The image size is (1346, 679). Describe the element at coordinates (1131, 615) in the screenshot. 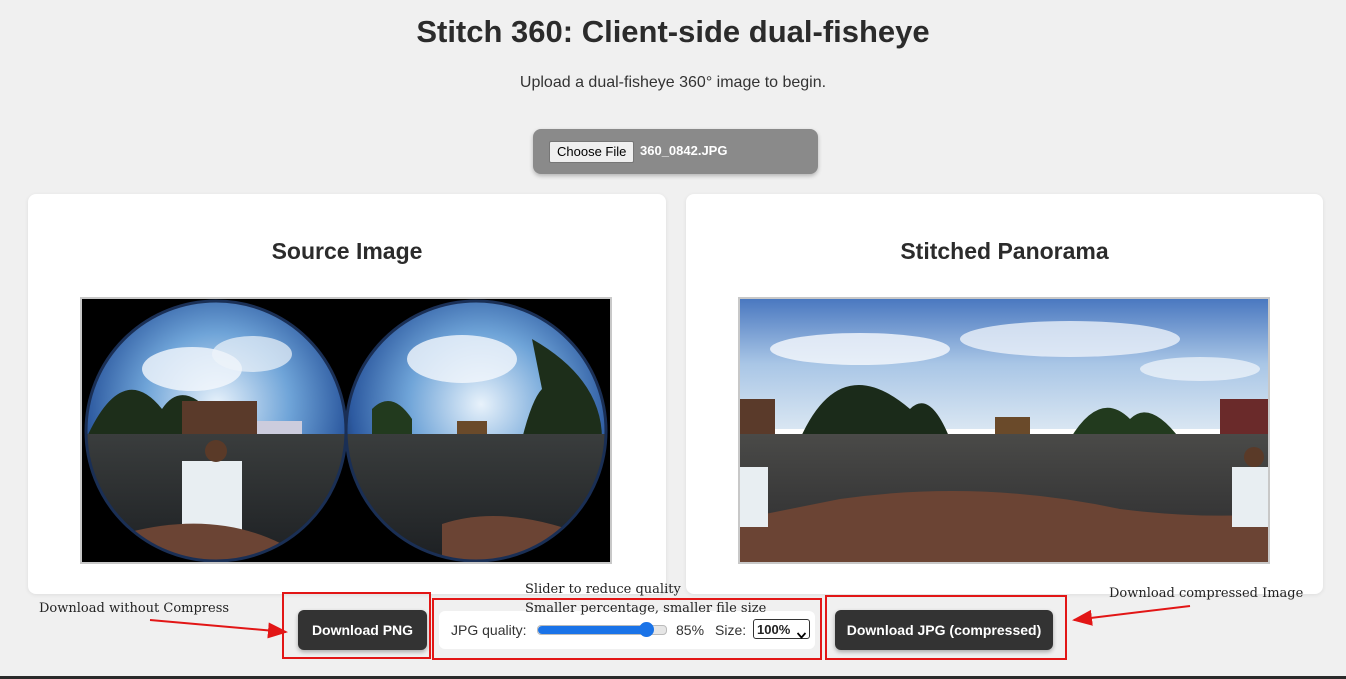

I see `arrow-to-jpg-button` at that location.